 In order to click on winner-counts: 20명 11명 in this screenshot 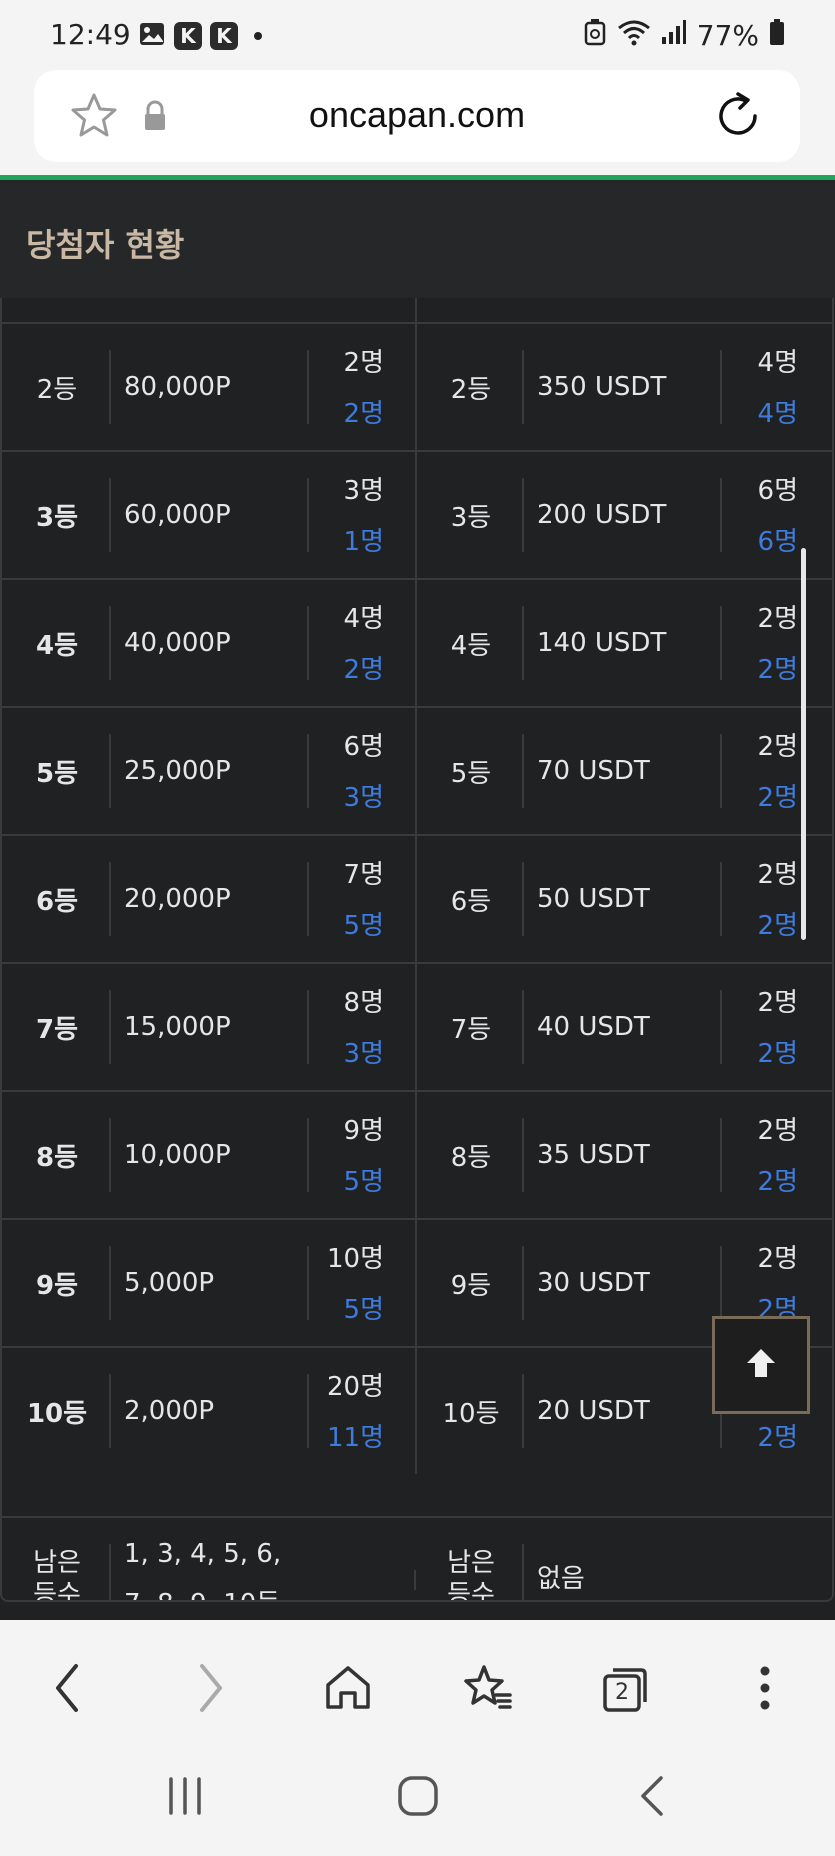, I will do `click(339, 1410)`.